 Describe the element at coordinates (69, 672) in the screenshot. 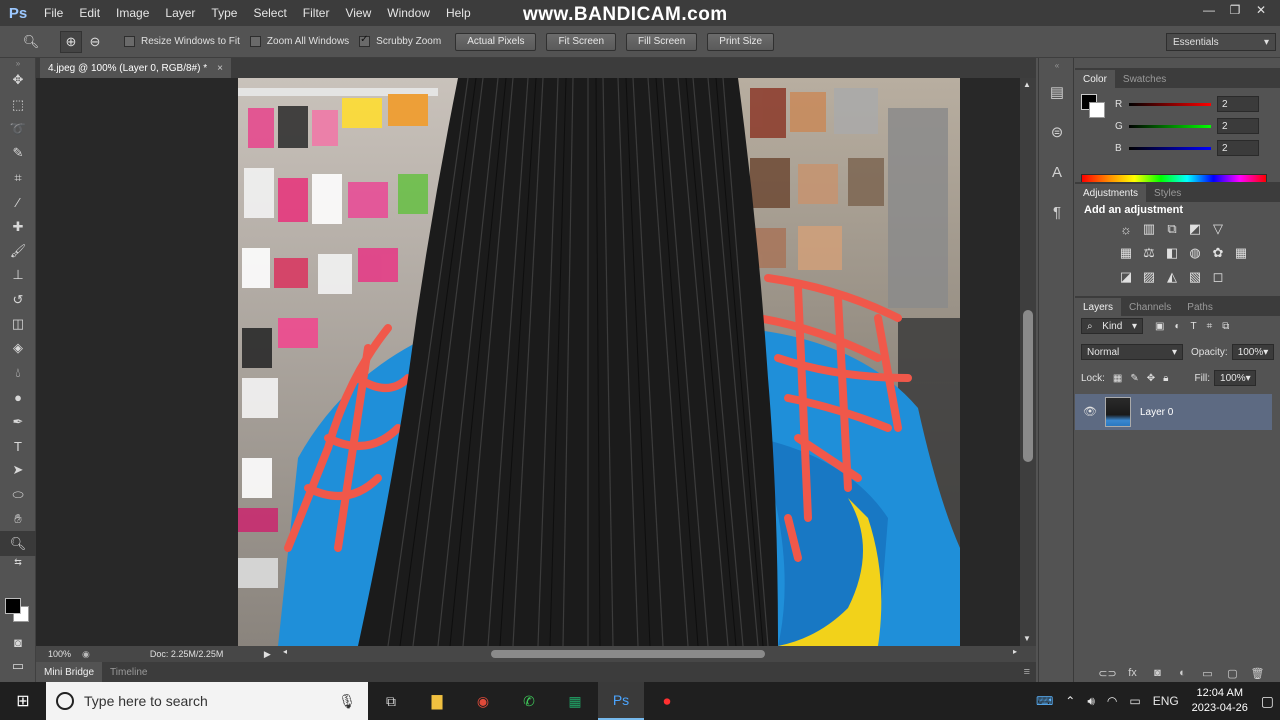

I see `tab-mini-bridge: Mini Bridge` at that location.